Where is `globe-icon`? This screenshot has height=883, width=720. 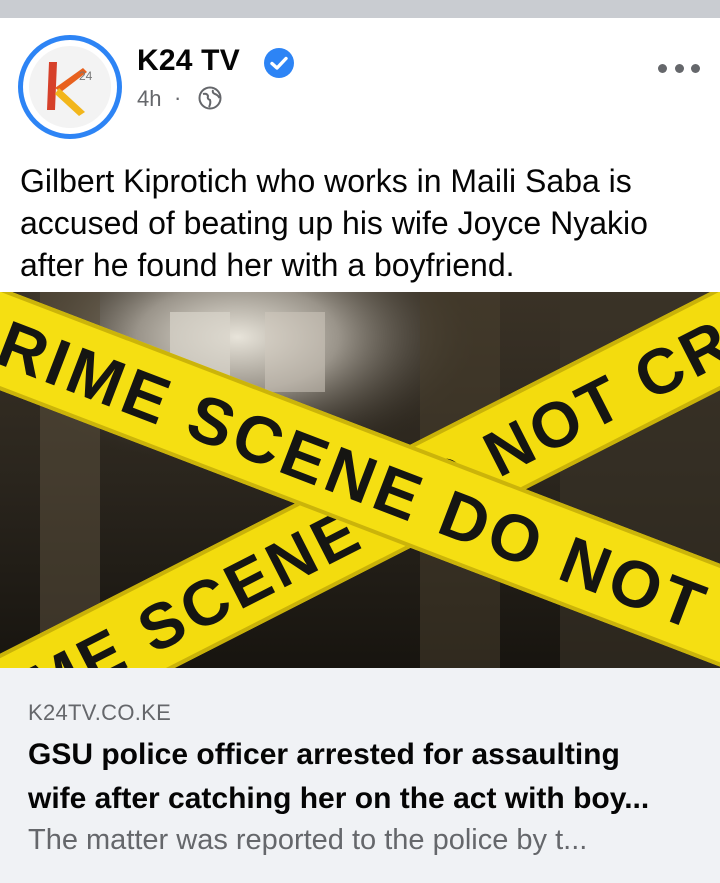
globe-icon is located at coordinates (210, 98).